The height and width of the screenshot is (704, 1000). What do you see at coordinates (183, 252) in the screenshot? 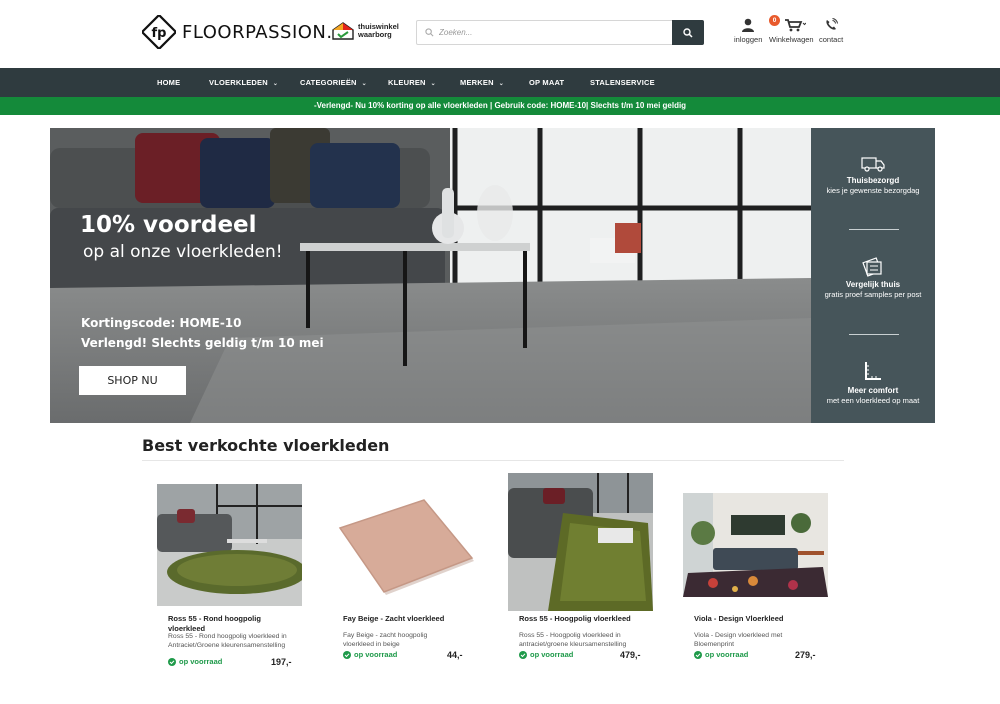
I see `hero-subline: op al onze vloerkleden!` at bounding box center [183, 252].